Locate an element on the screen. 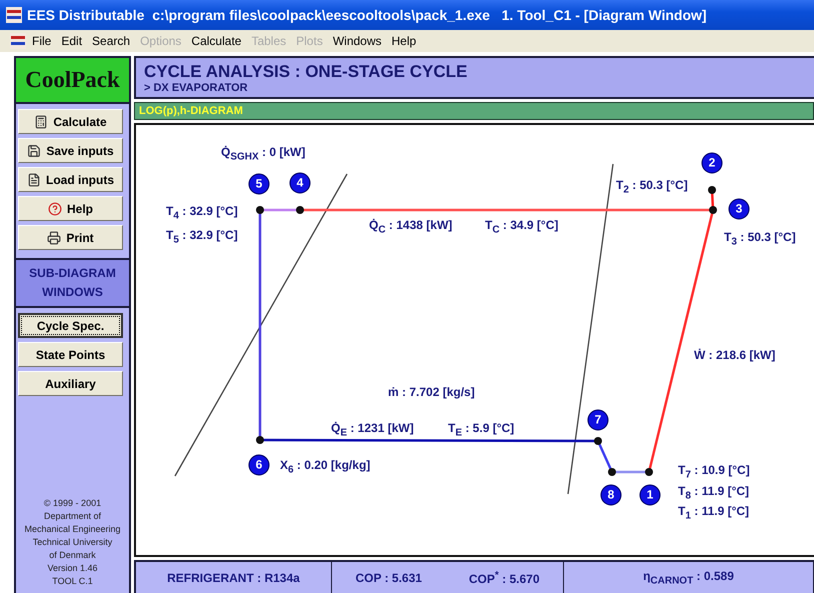 This screenshot has height=593, width=814. value-label: T$_{4}$ : 32.9 [°C] is located at coordinates (202, 214).